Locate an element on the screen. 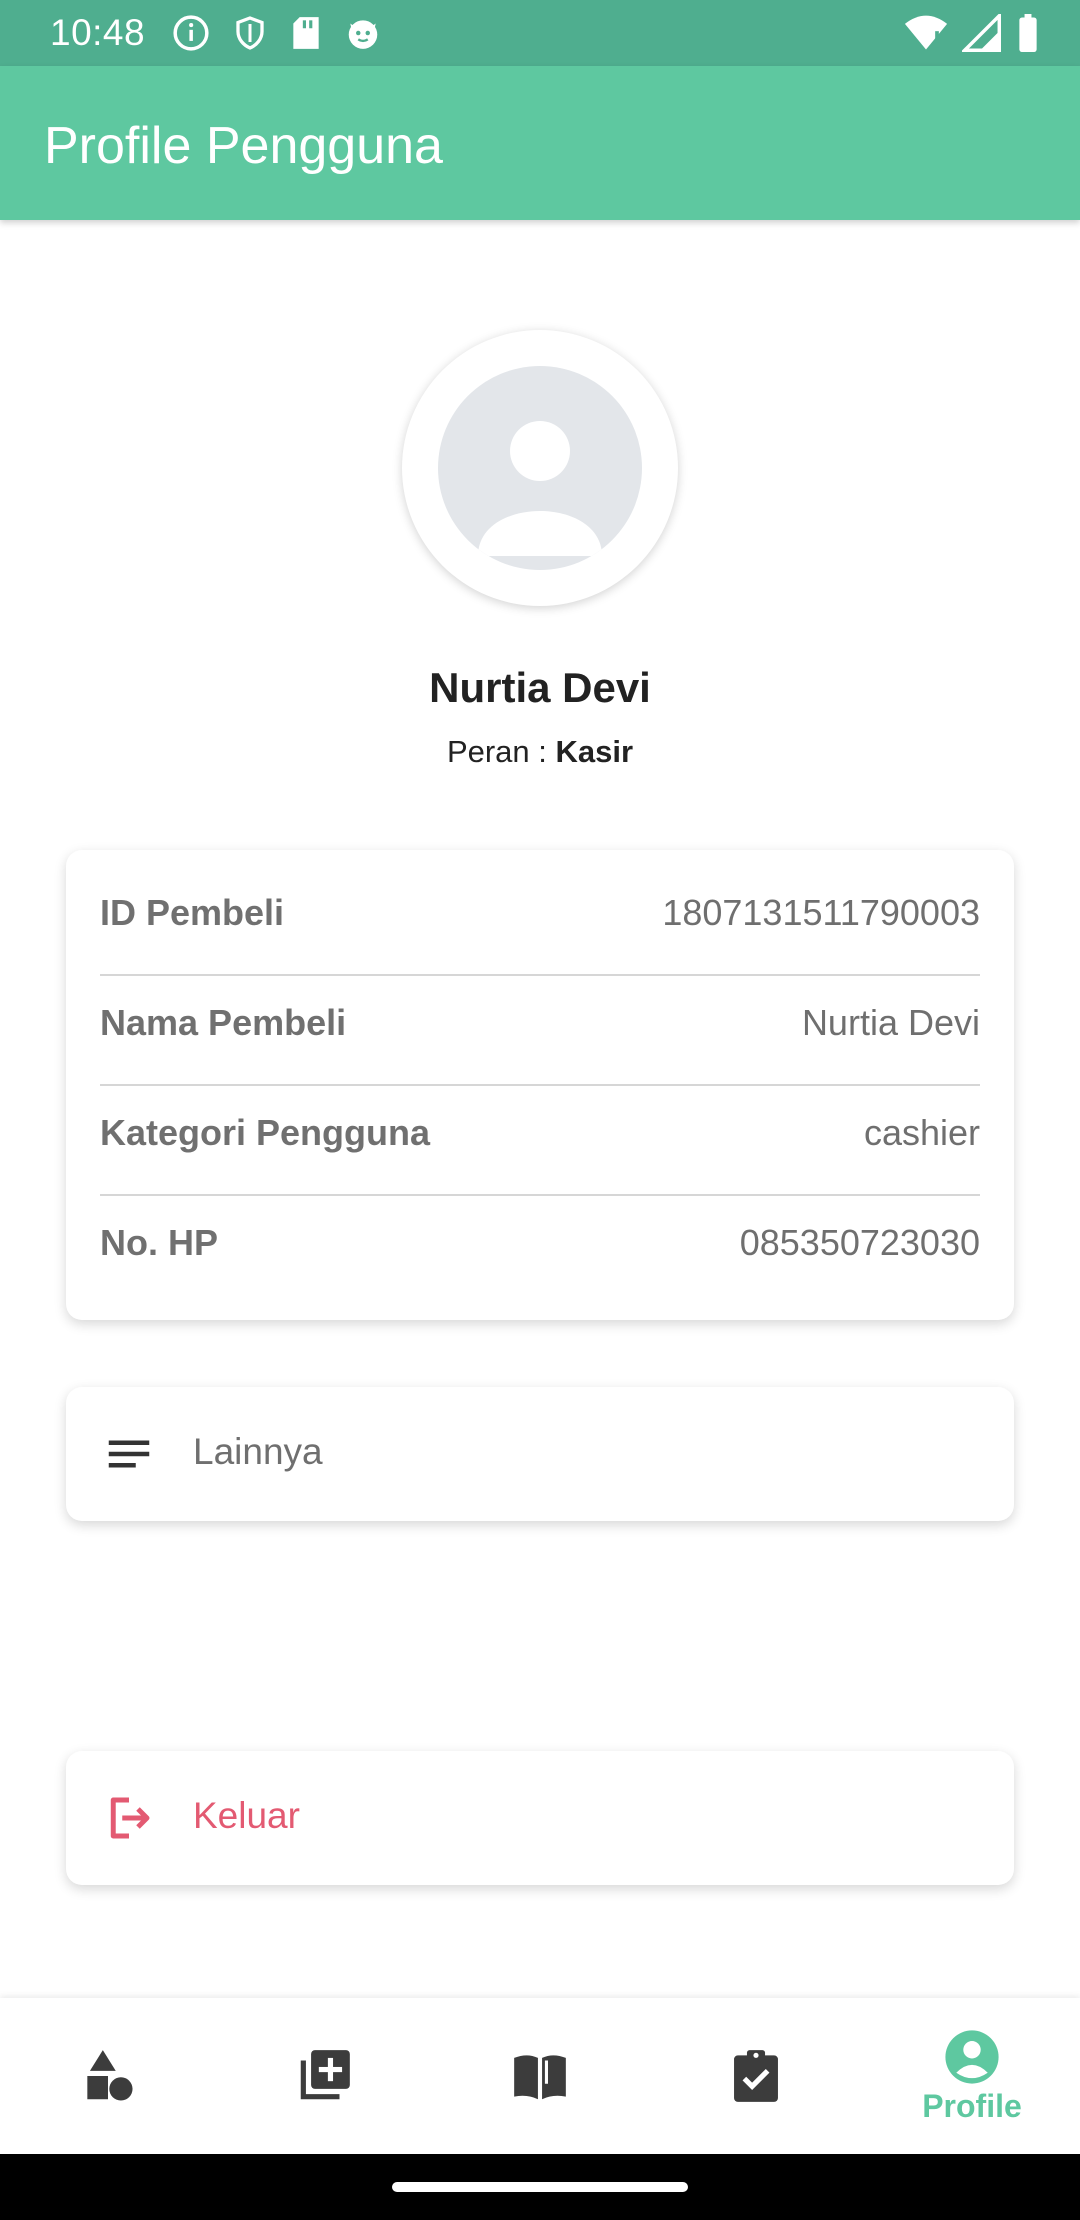 The height and width of the screenshot is (2220, 1080). avatar is located at coordinates (540, 468).